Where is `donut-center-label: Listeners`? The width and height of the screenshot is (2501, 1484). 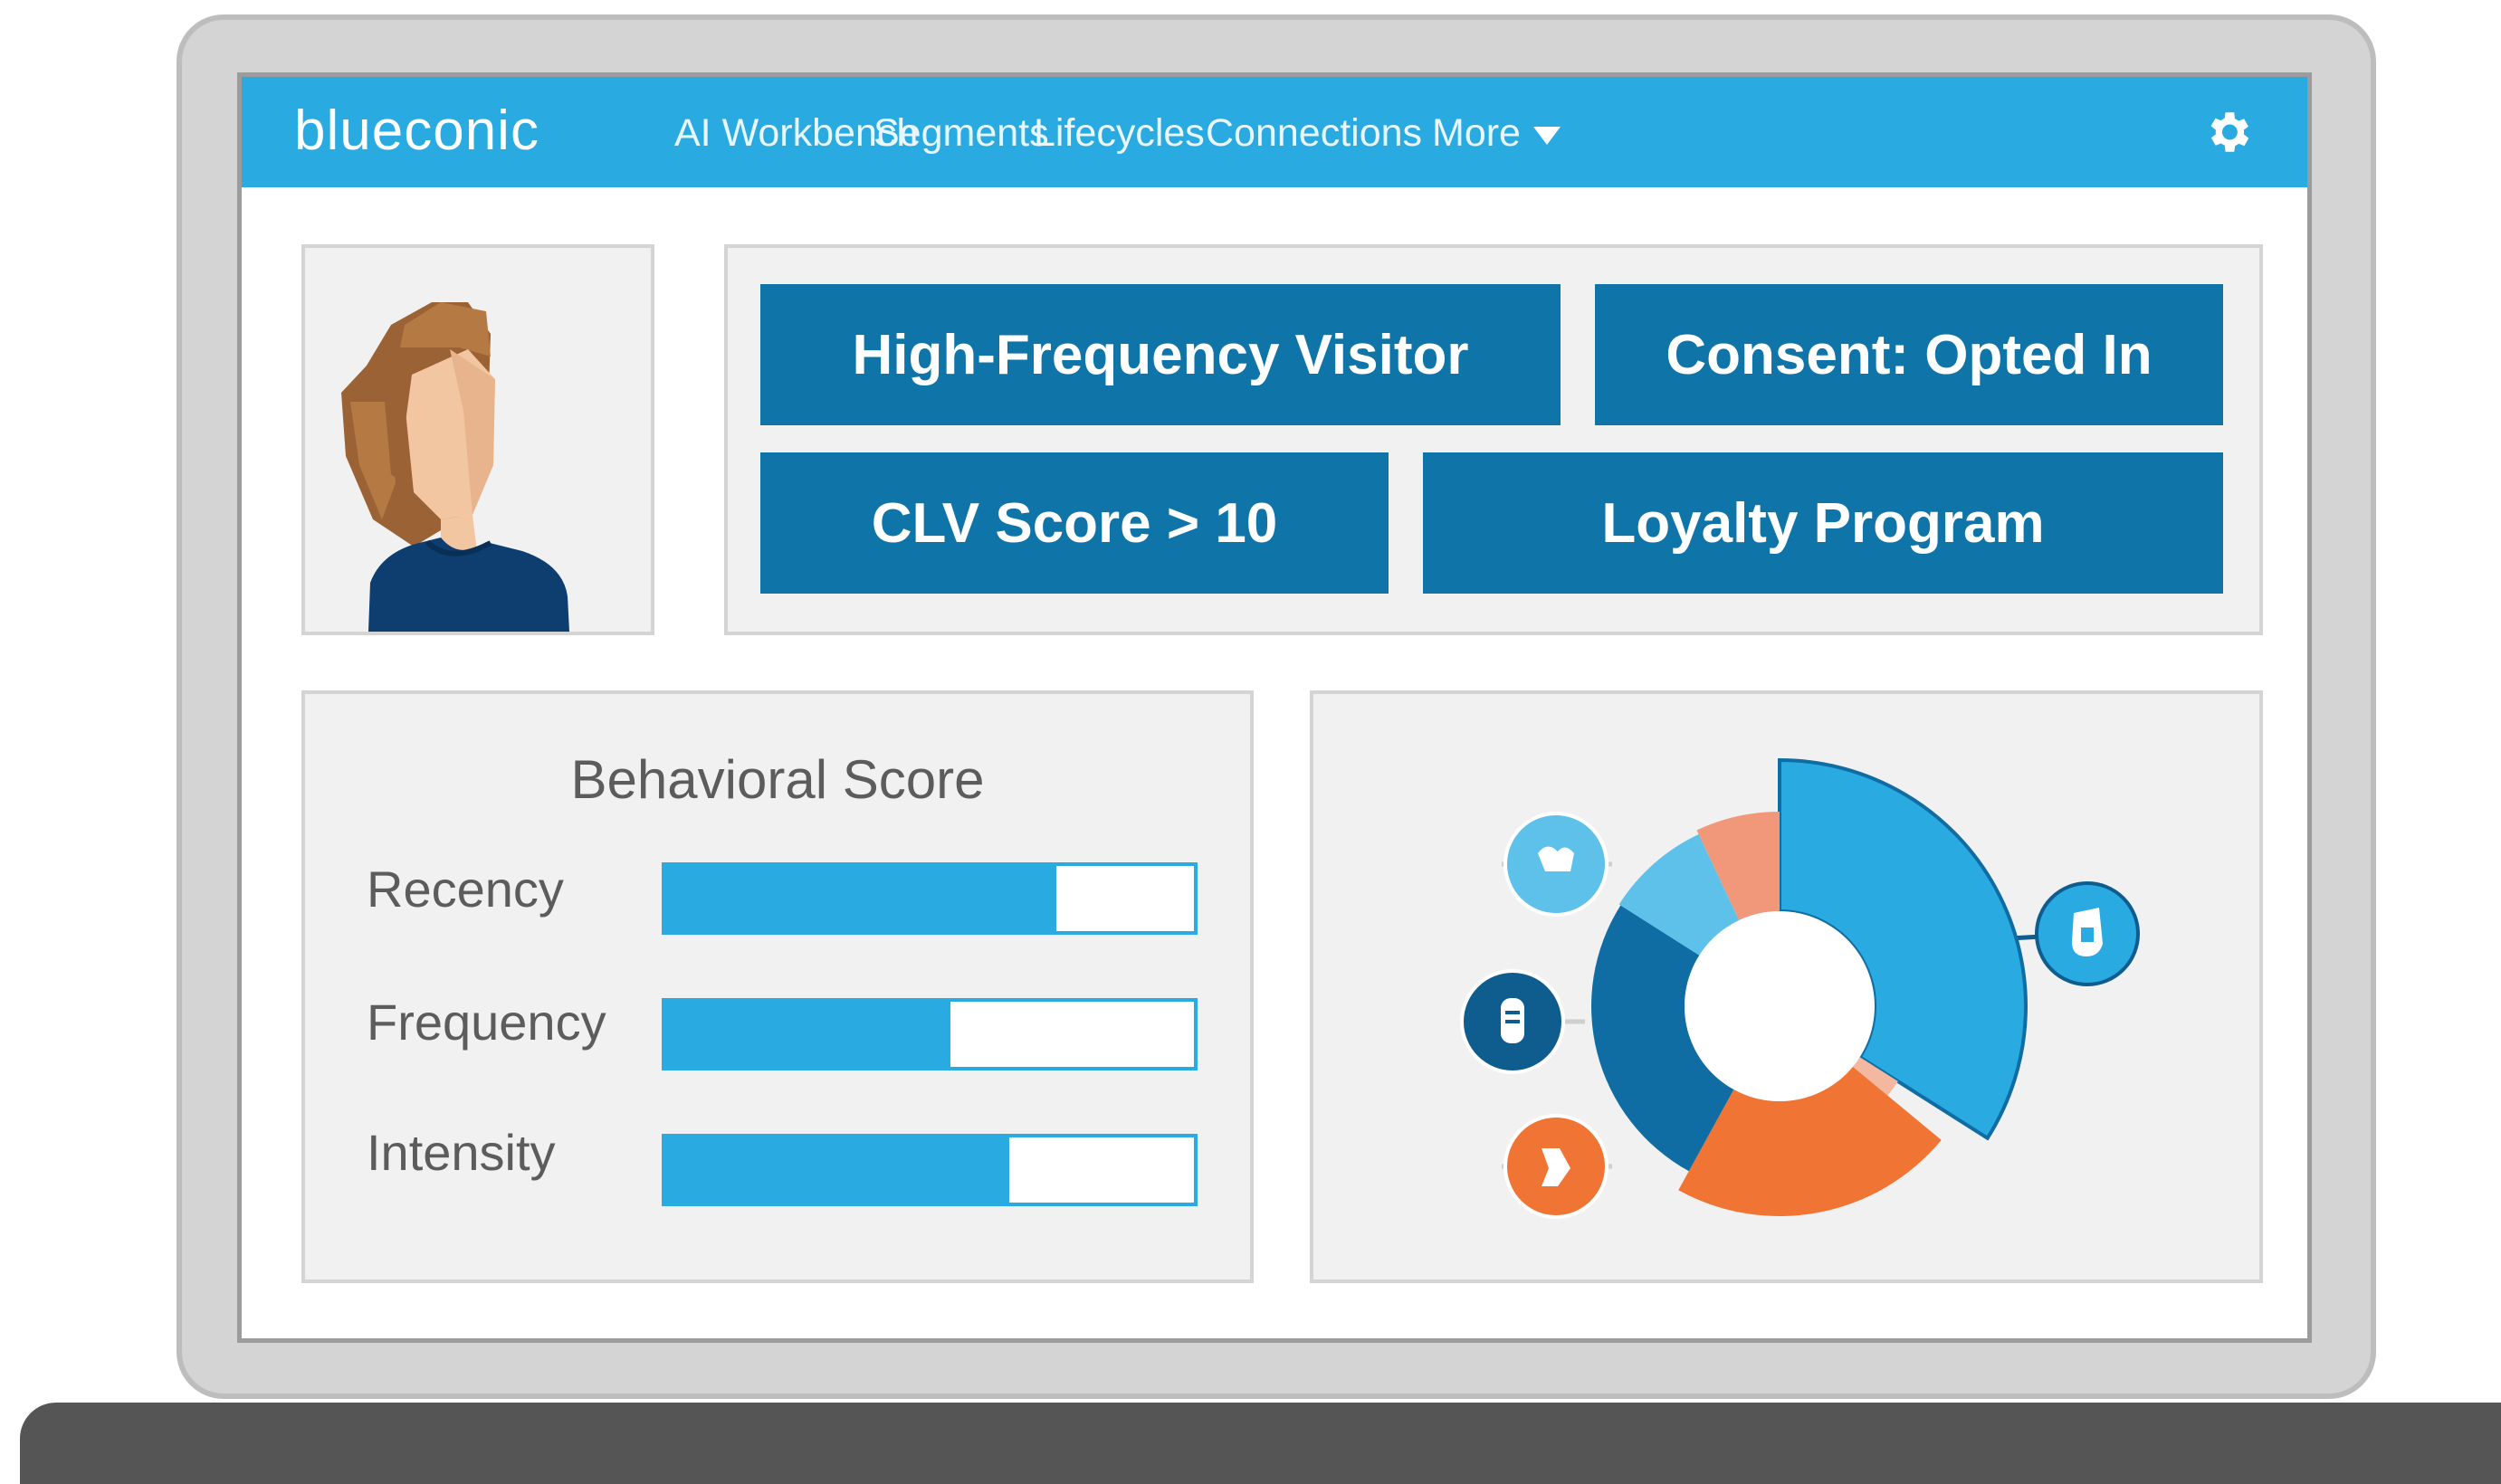
donut-center-label: Listeners is located at coordinates (1779, 994).